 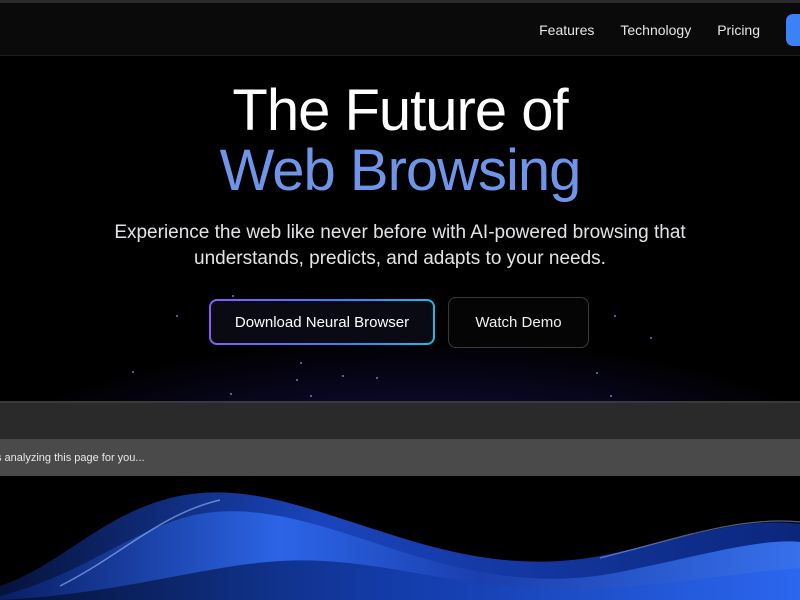 I want to click on navbar: Features Technology Pricing, so click(x=400, y=29).